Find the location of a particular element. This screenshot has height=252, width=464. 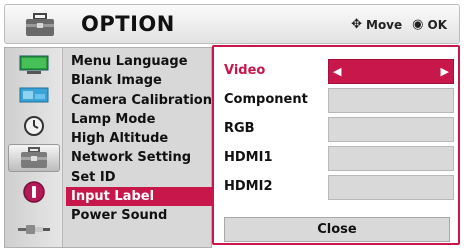

input-row-rgb: RGB is located at coordinates (339, 130).